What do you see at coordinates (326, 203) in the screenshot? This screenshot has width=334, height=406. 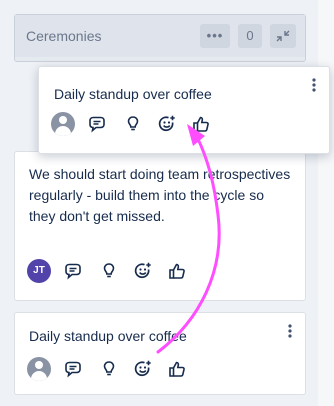 I see `column-scroll-track` at bounding box center [326, 203].